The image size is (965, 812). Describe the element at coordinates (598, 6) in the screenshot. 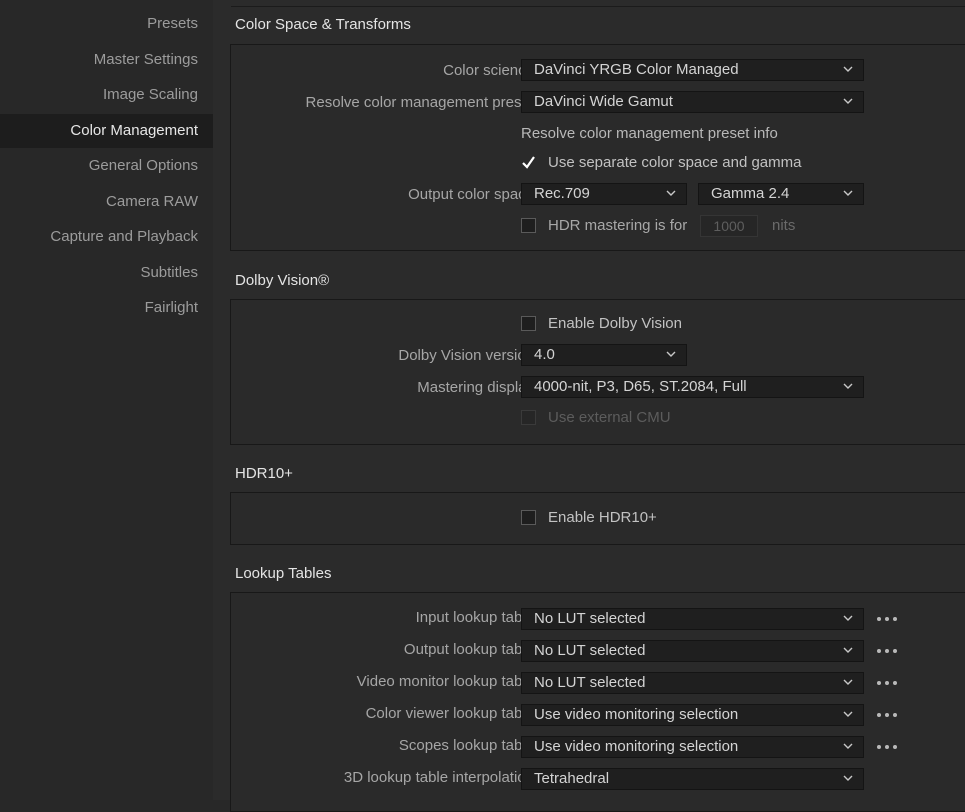

I see `top-divider` at that location.